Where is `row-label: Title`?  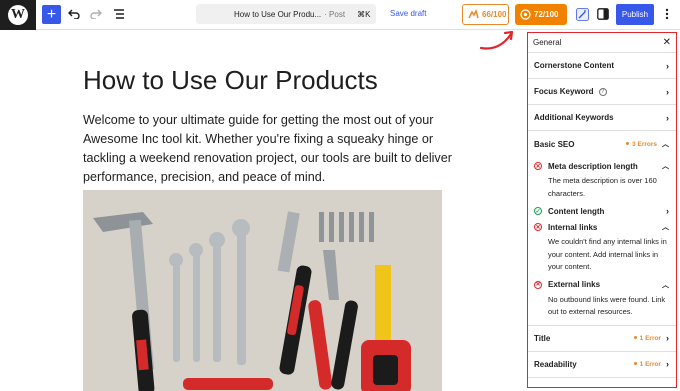 row-label: Title is located at coordinates (542, 338).